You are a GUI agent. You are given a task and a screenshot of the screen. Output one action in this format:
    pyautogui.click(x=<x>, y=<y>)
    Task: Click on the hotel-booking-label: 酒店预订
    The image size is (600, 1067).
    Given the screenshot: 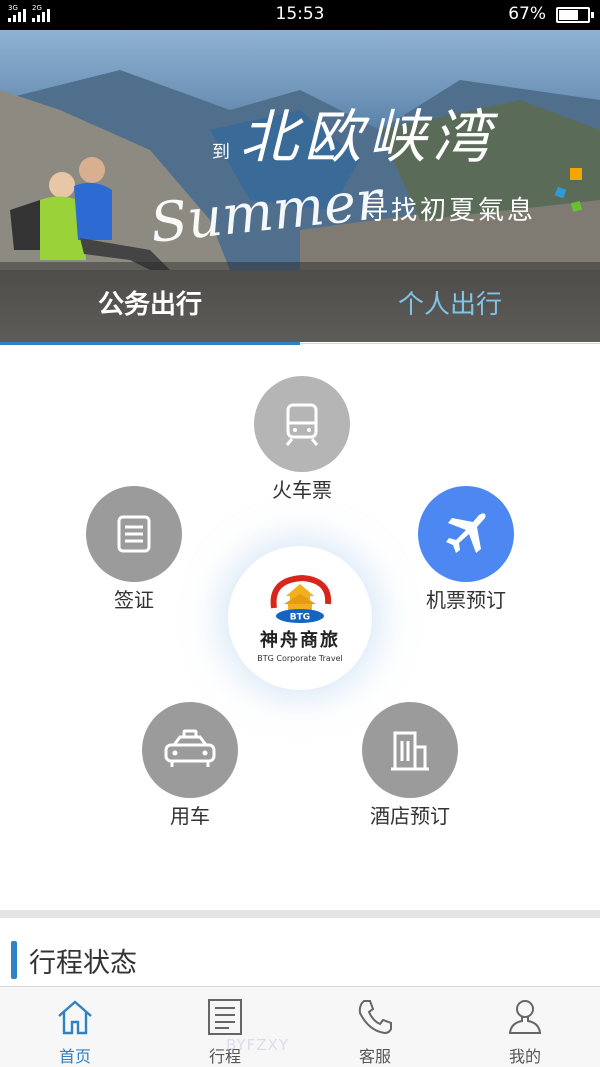 What is the action you would take?
    pyautogui.click(x=410, y=816)
    